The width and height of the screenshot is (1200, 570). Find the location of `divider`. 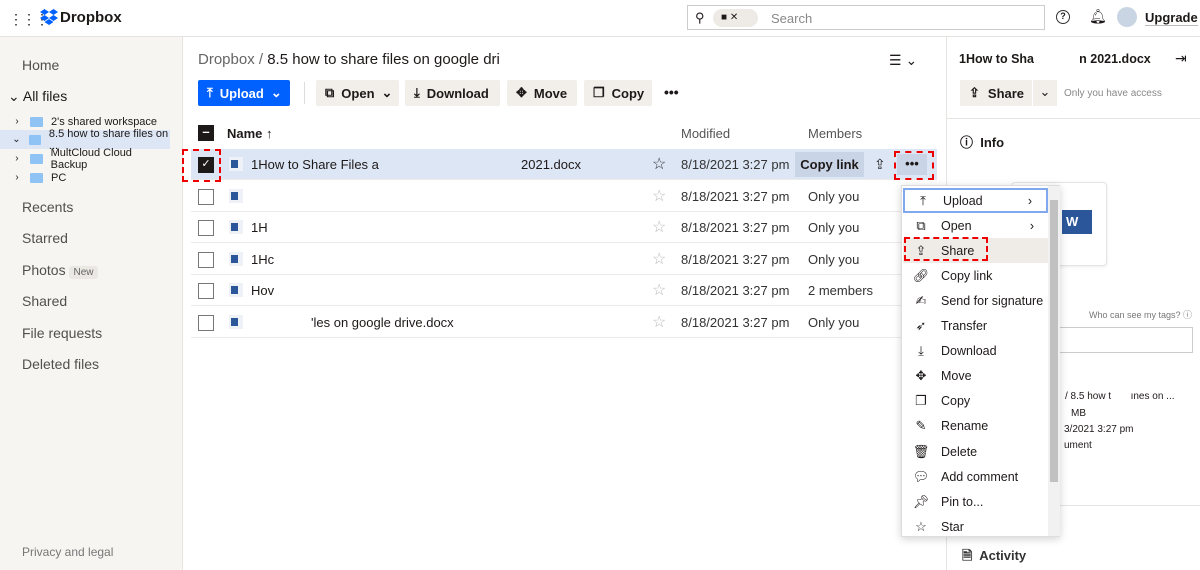

divider is located at coordinates (304, 93).